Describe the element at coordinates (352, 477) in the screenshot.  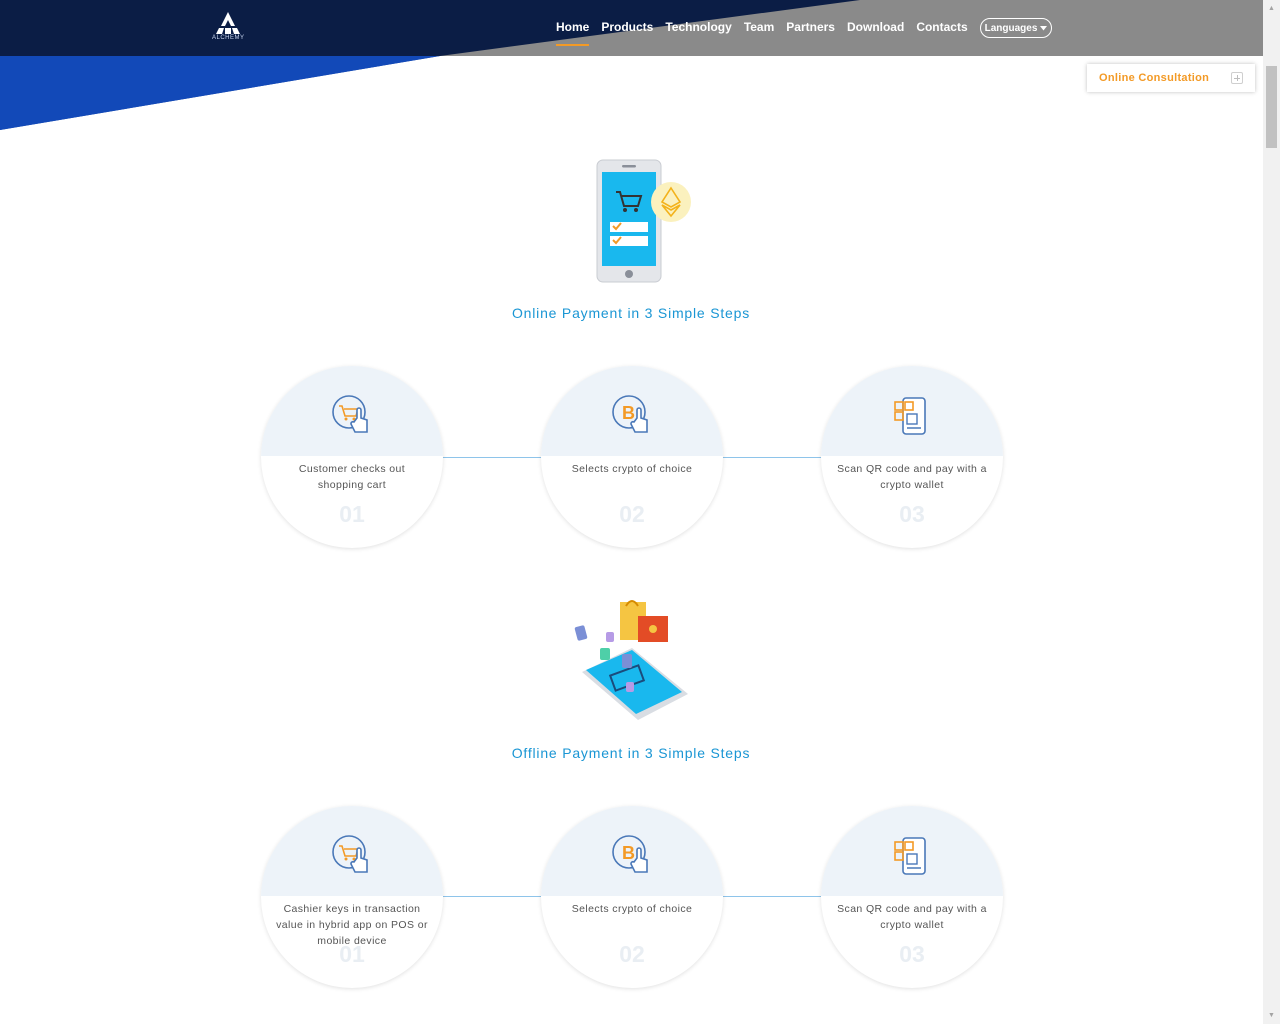
I see `step-text: Customer checks out shopping cart` at that location.